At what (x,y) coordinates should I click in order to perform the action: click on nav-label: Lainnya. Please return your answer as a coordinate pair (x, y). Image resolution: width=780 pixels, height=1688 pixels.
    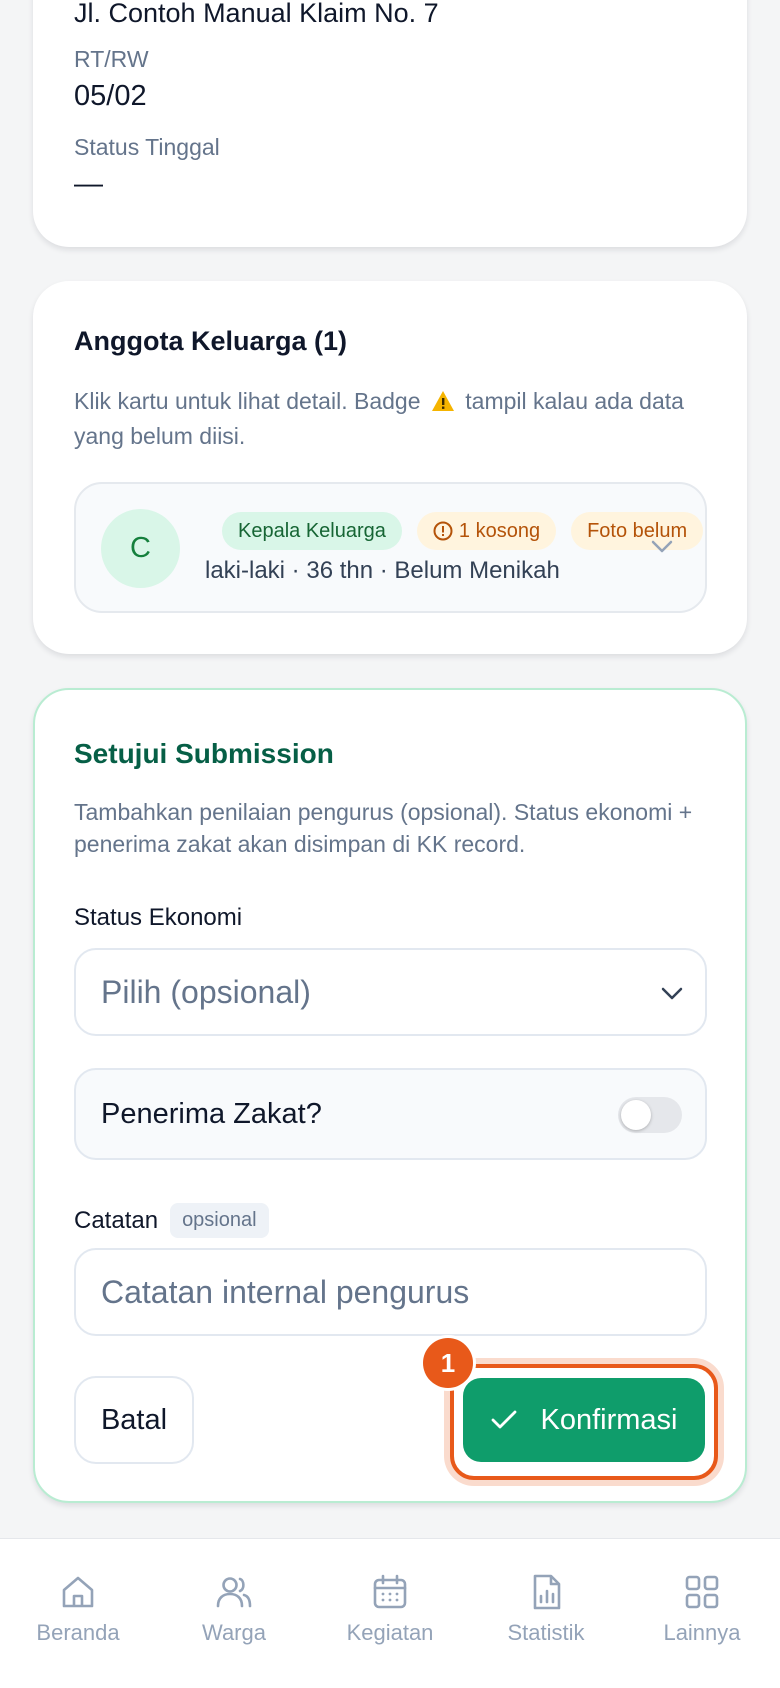
    Looking at the image, I should click on (702, 1632).